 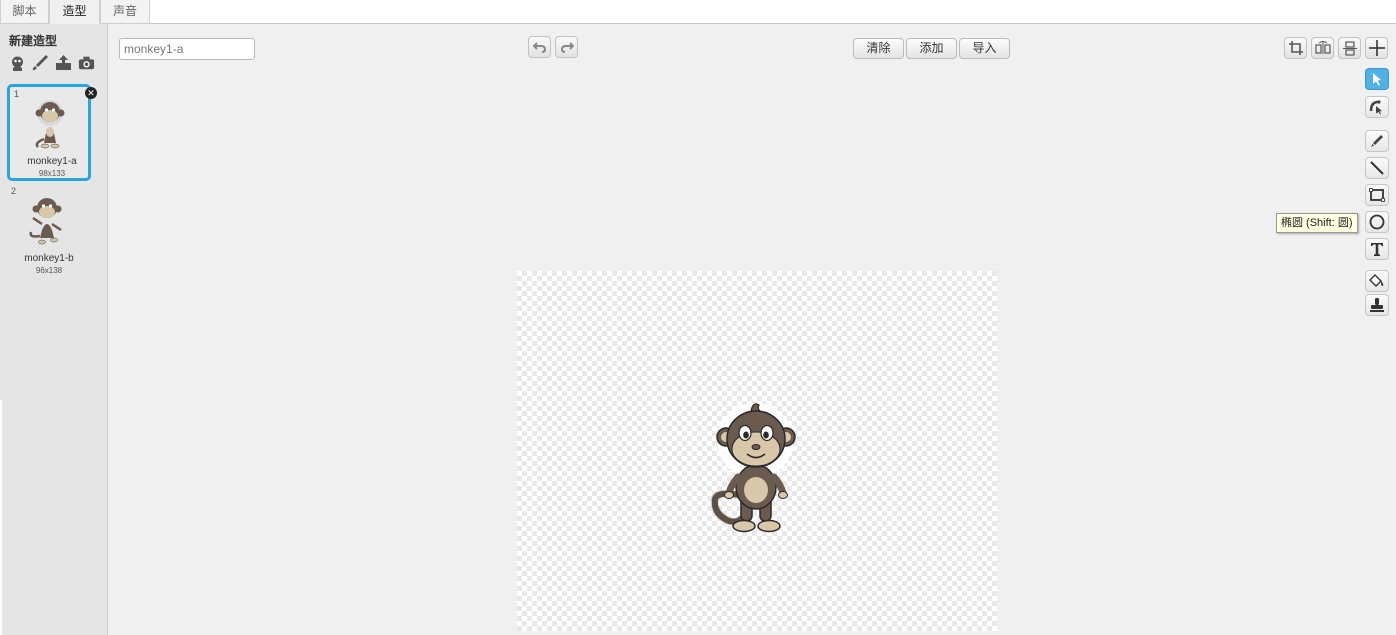 I want to click on tab-sounds: 声音, so click(x=125, y=12).